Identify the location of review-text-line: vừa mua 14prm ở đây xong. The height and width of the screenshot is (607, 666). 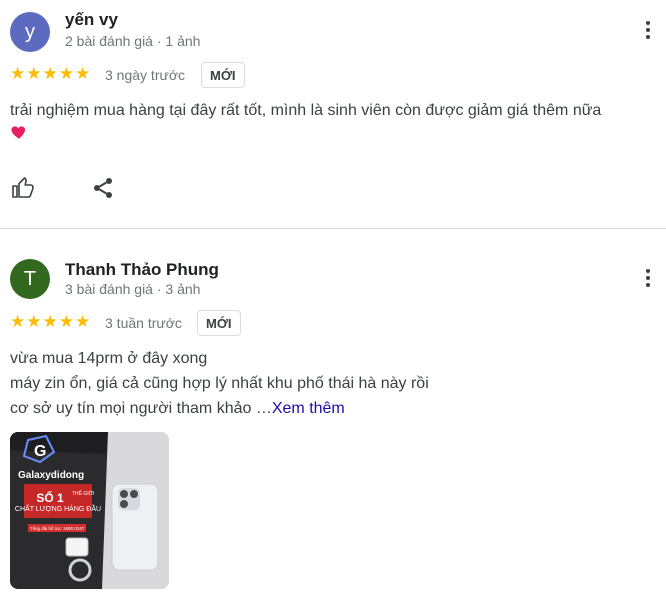
(109, 358).